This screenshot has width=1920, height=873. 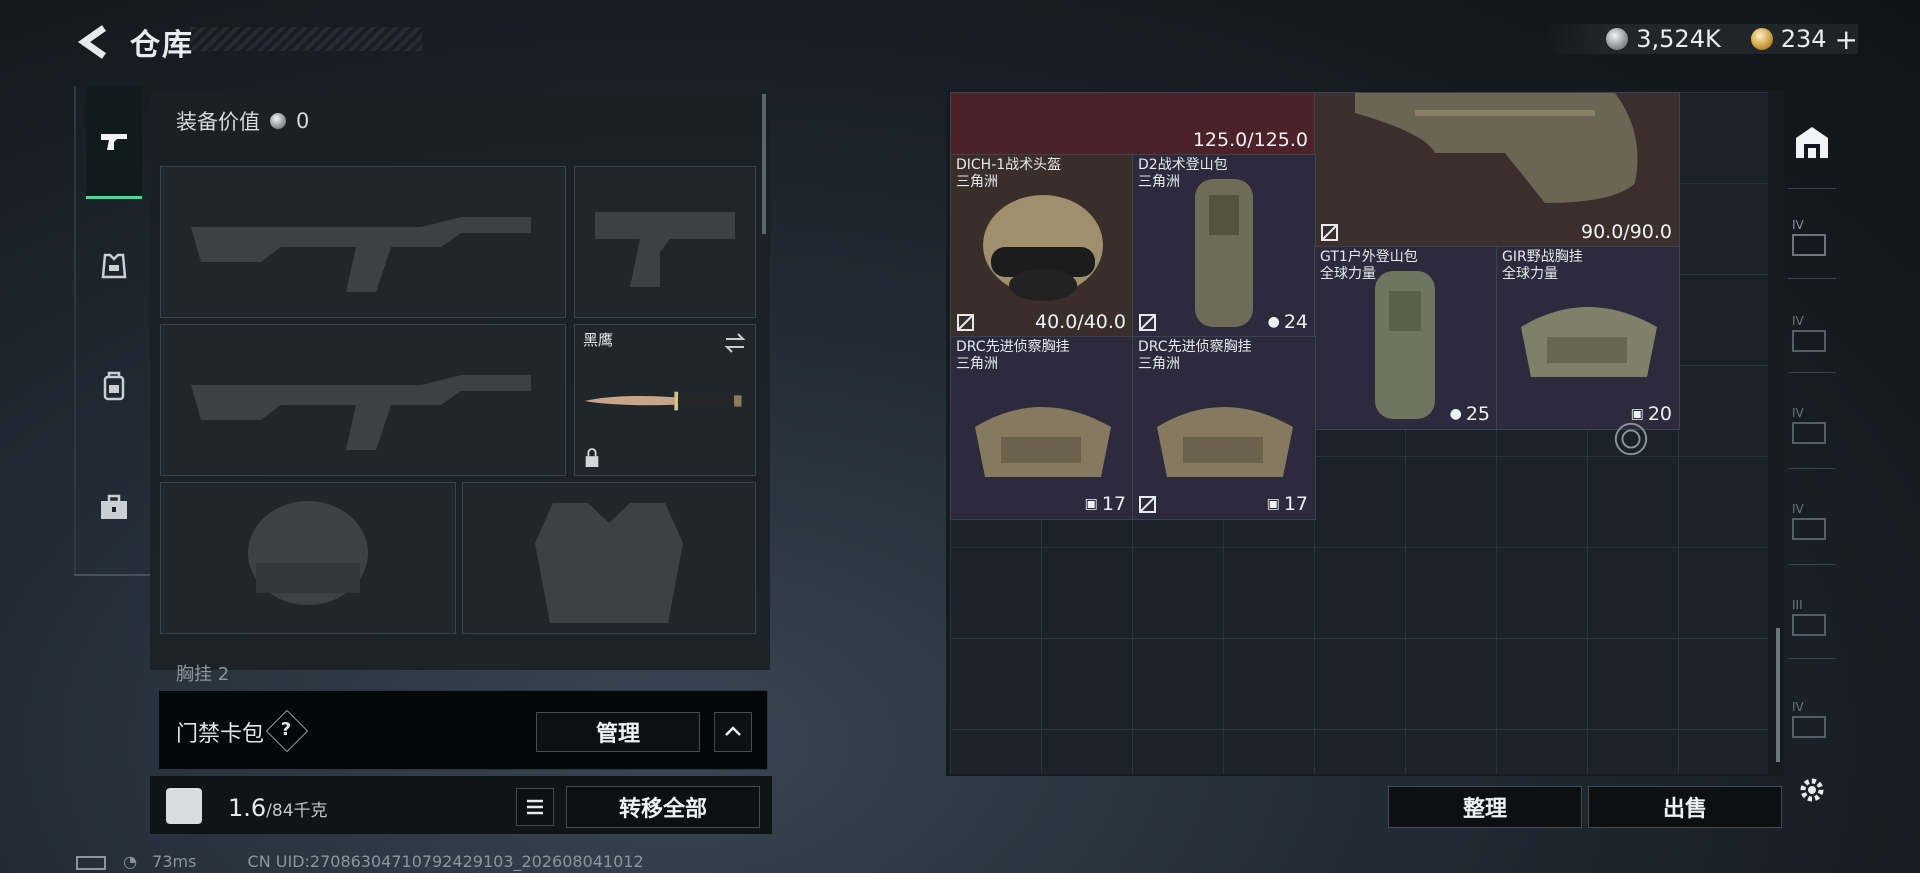 I want to click on item-capacity: ▣ 17, so click(x=1105, y=504).